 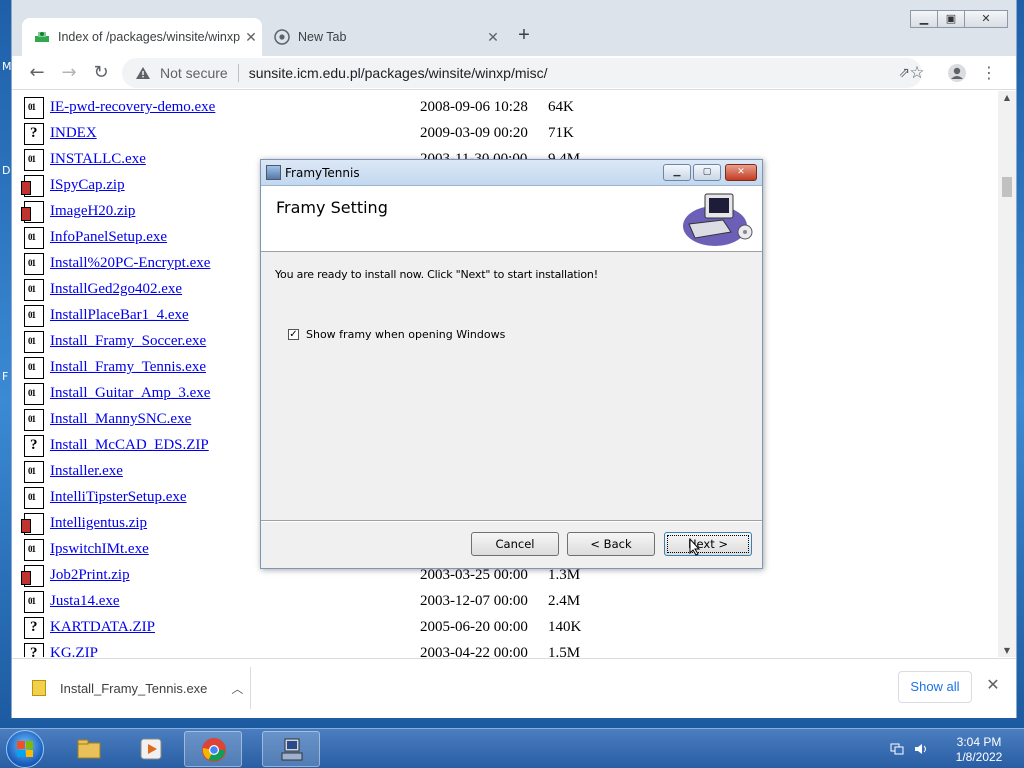 What do you see at coordinates (116, 289) in the screenshot?
I see `file-link: InstallGed2go402.exe` at bounding box center [116, 289].